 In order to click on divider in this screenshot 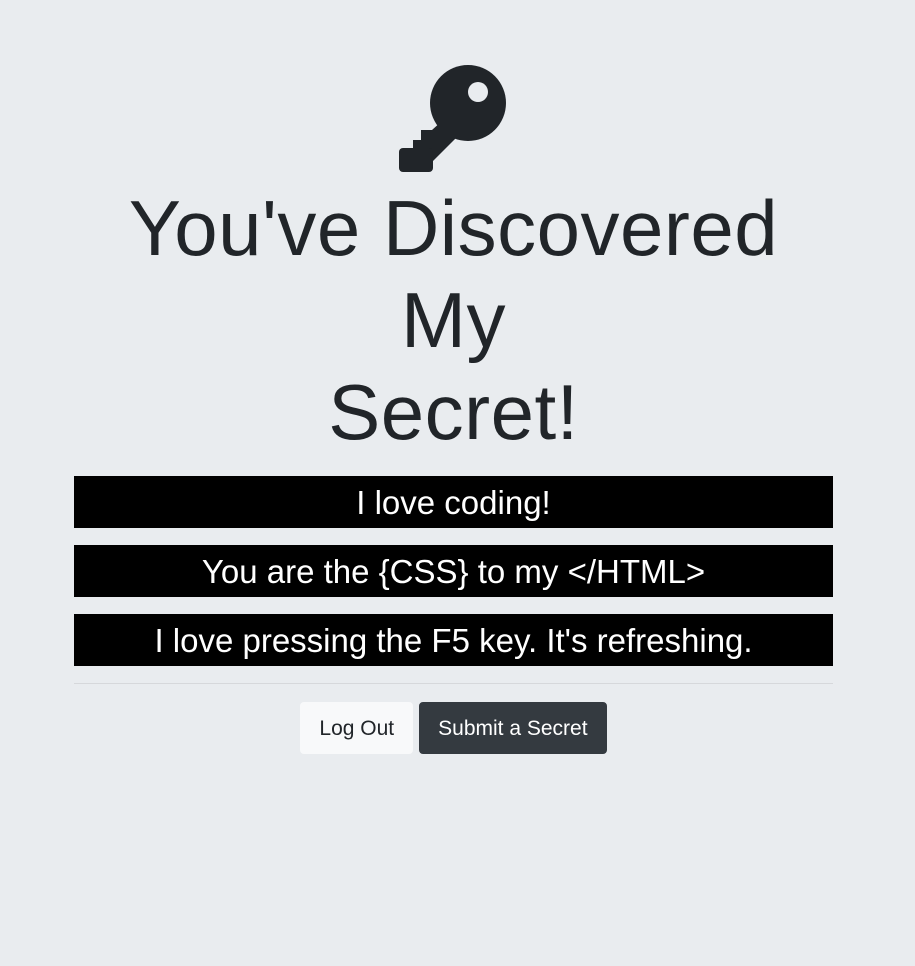, I will do `click(453, 683)`.